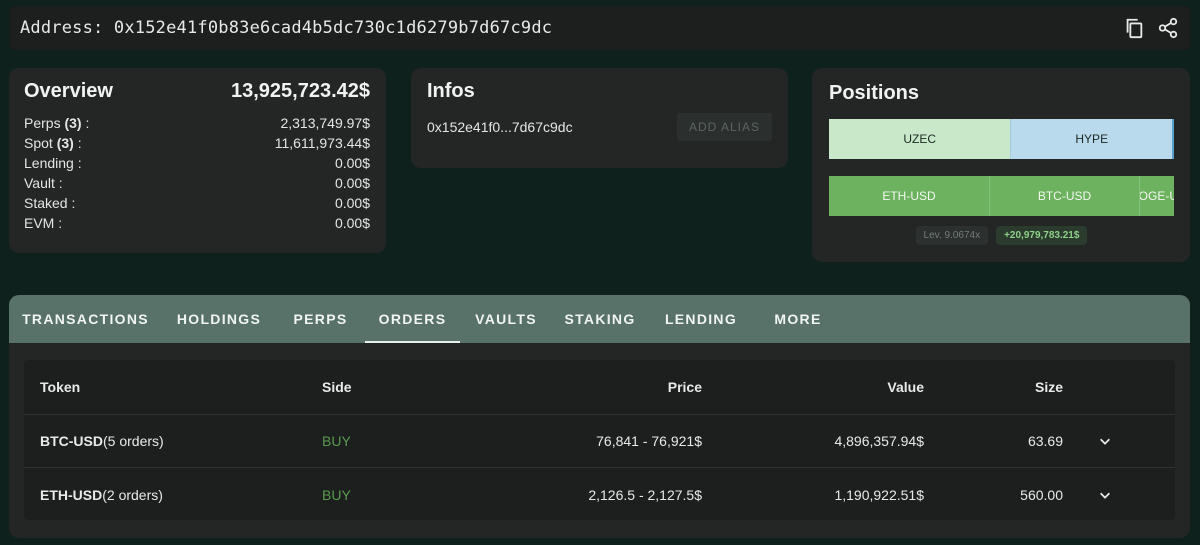 The width and height of the screenshot is (1200, 545). What do you see at coordinates (1041, 494) in the screenshot?
I see `order-size: 560.00` at bounding box center [1041, 494].